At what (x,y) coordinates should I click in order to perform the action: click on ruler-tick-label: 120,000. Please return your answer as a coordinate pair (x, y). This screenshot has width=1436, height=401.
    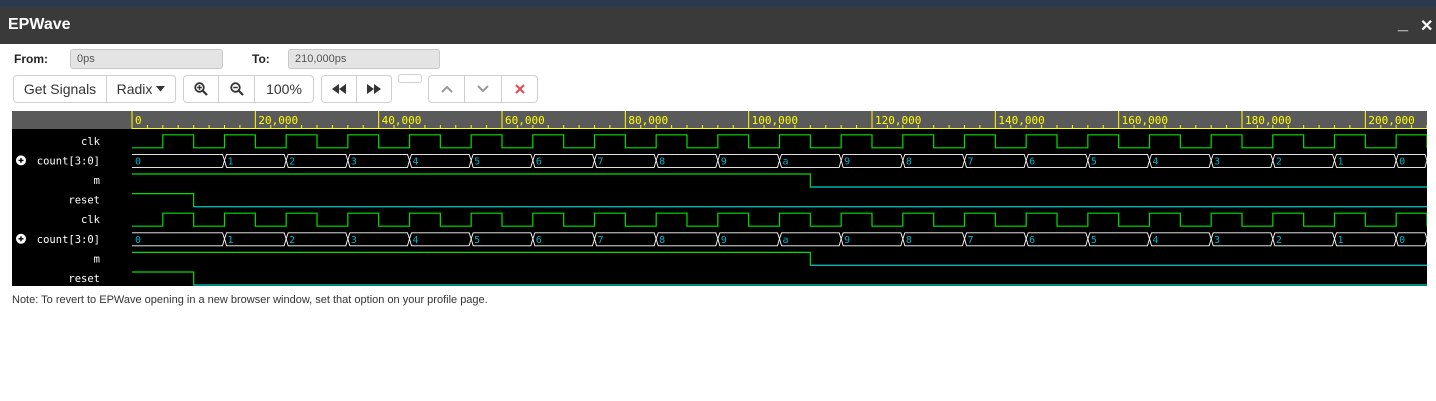
    Looking at the image, I should click on (898, 120).